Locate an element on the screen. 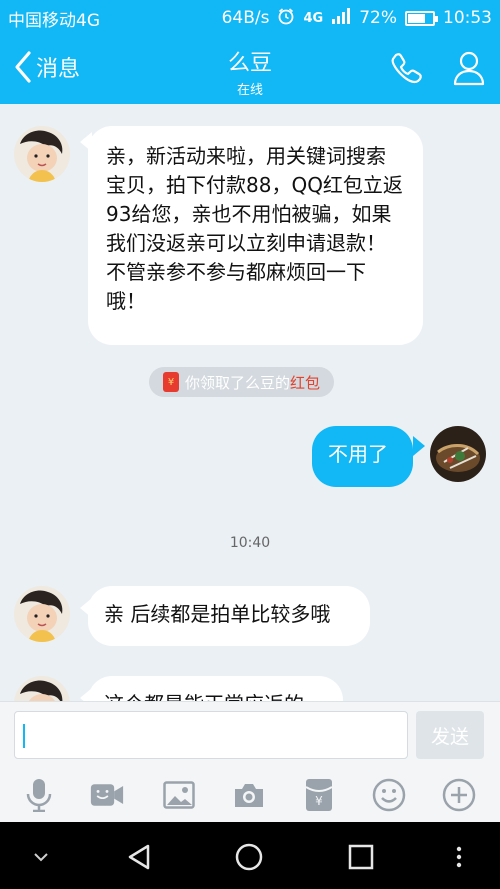 This screenshot has width=500, height=889. circle-home-icon is located at coordinates (249, 857).